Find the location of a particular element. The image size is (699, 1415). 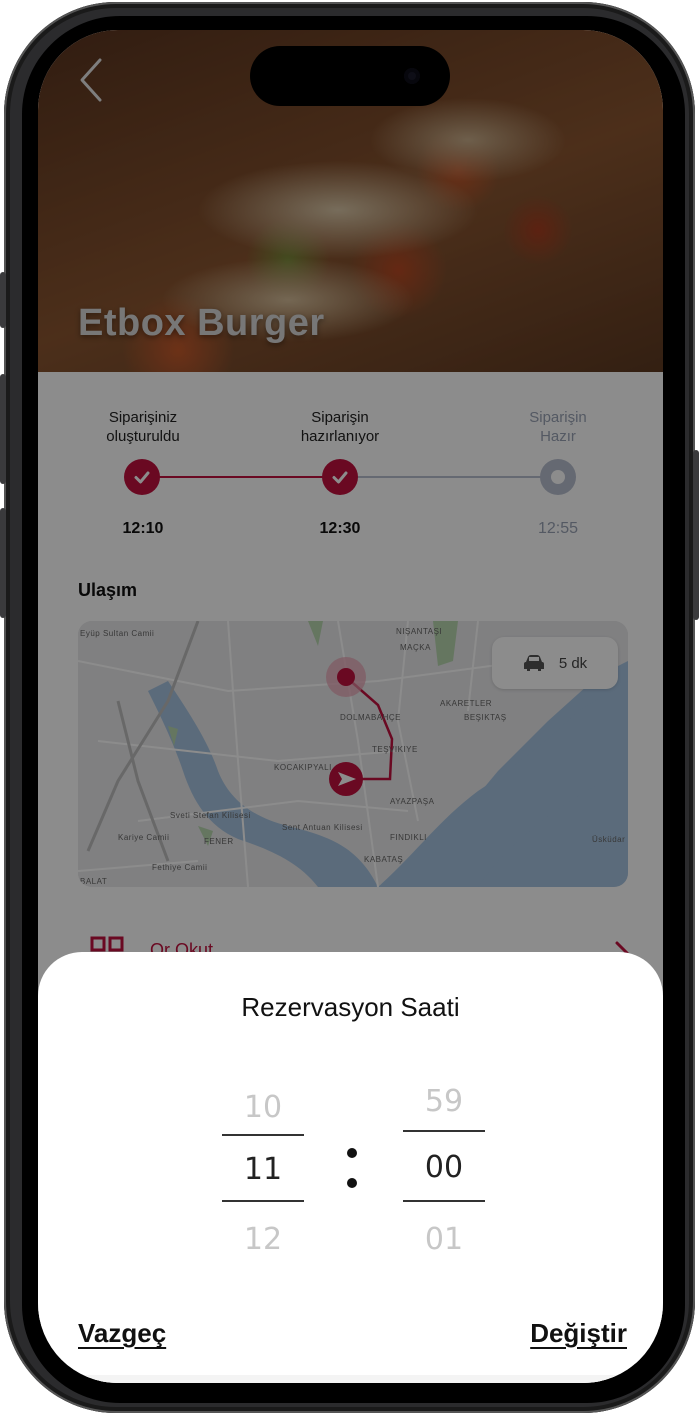

hour-bottom-divider is located at coordinates (263, 1201).